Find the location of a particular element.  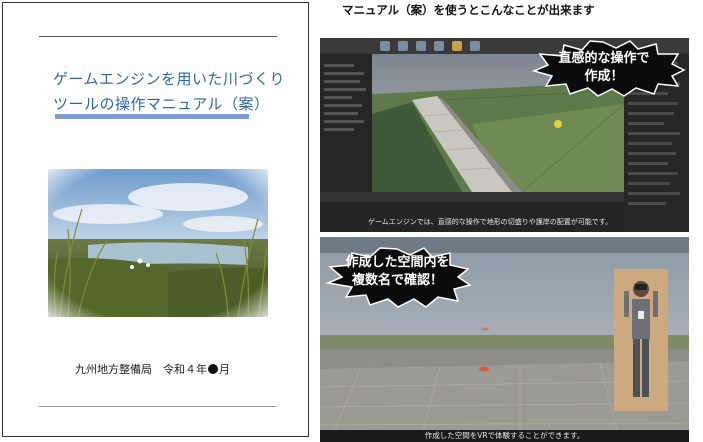

source-icon is located at coordinates (403, 46).